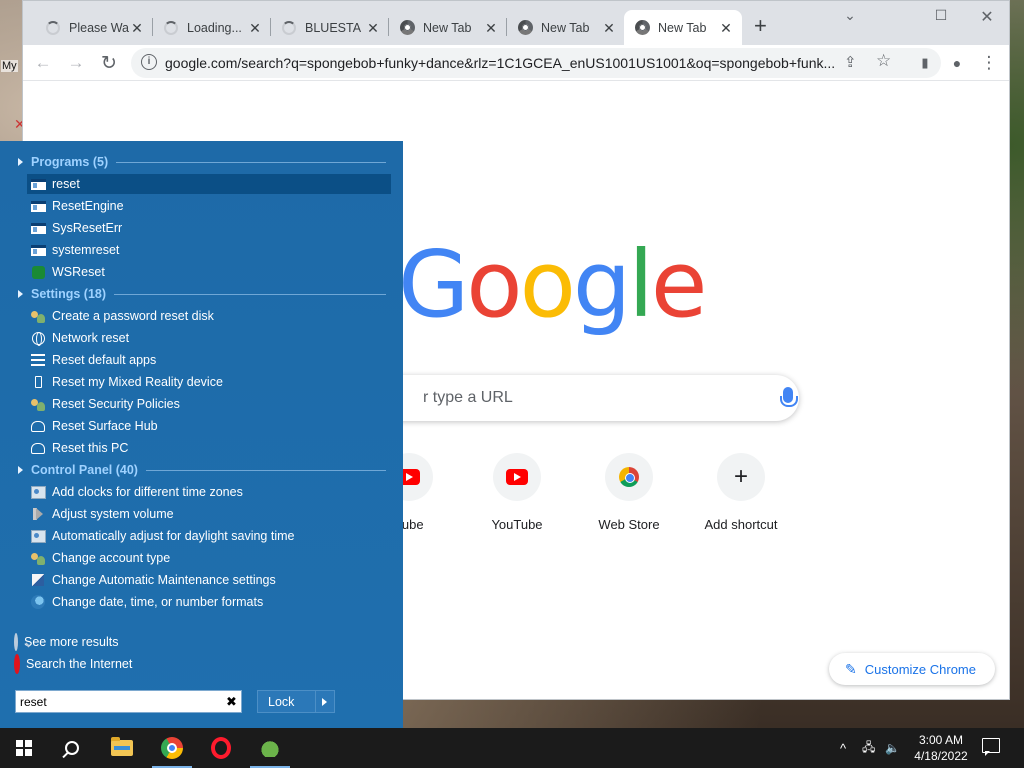 Image resolution: width=1024 pixels, height=768 pixels. I want to click on volume-icon: 🔈, so click(892, 748).